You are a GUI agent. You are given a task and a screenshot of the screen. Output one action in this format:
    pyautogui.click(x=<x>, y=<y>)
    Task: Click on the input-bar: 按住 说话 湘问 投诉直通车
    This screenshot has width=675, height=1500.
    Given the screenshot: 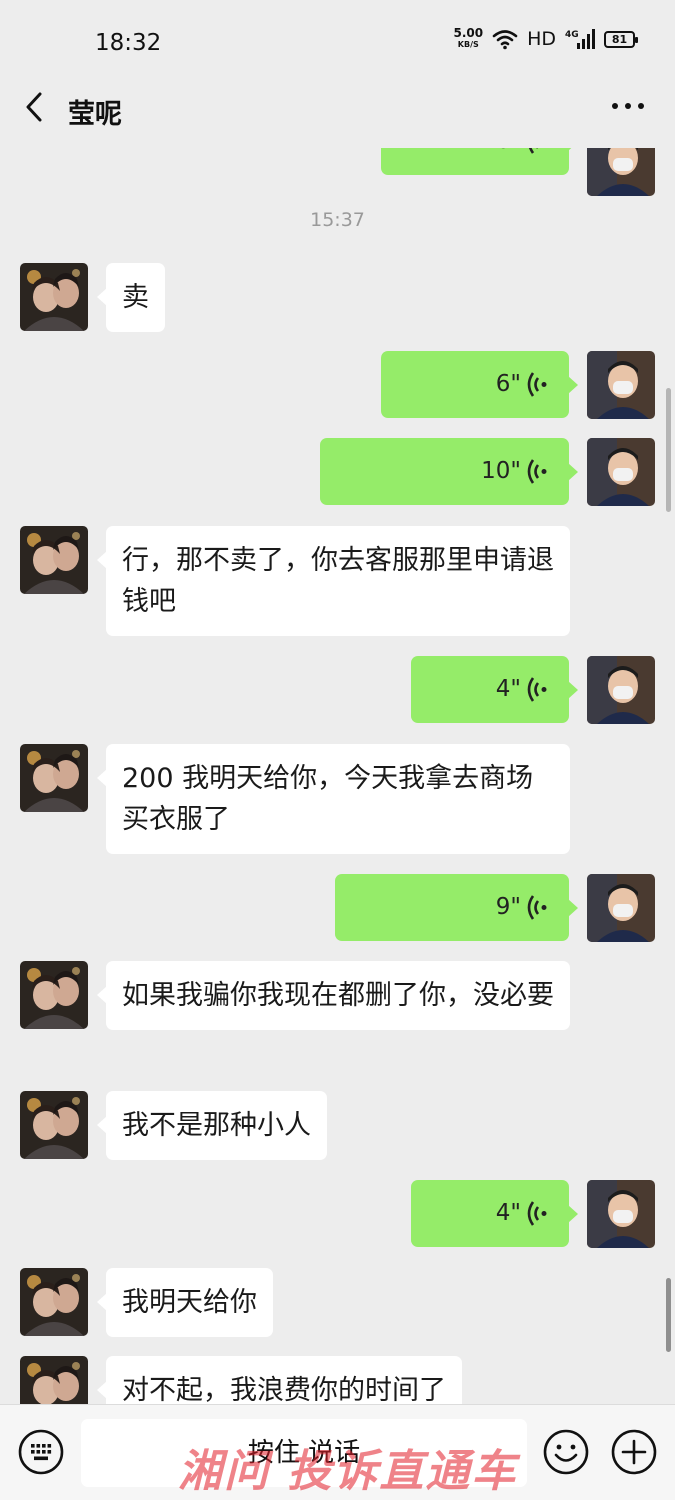 What is the action you would take?
    pyautogui.click(x=337, y=1452)
    